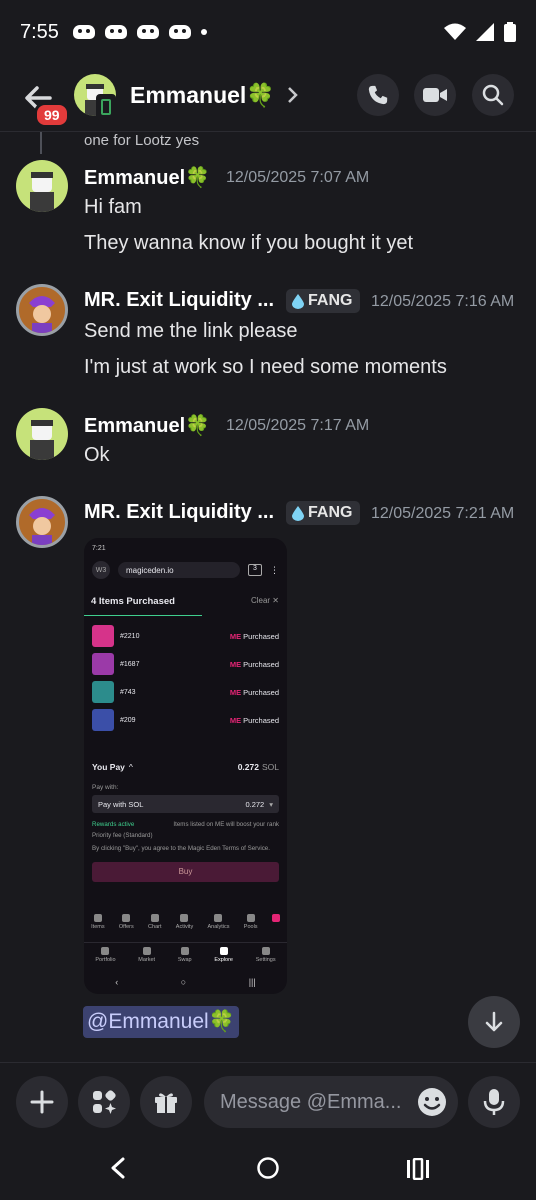 The width and height of the screenshot is (536, 1200). What do you see at coordinates (293, 95) in the screenshot?
I see `chevron-right-icon` at bounding box center [293, 95].